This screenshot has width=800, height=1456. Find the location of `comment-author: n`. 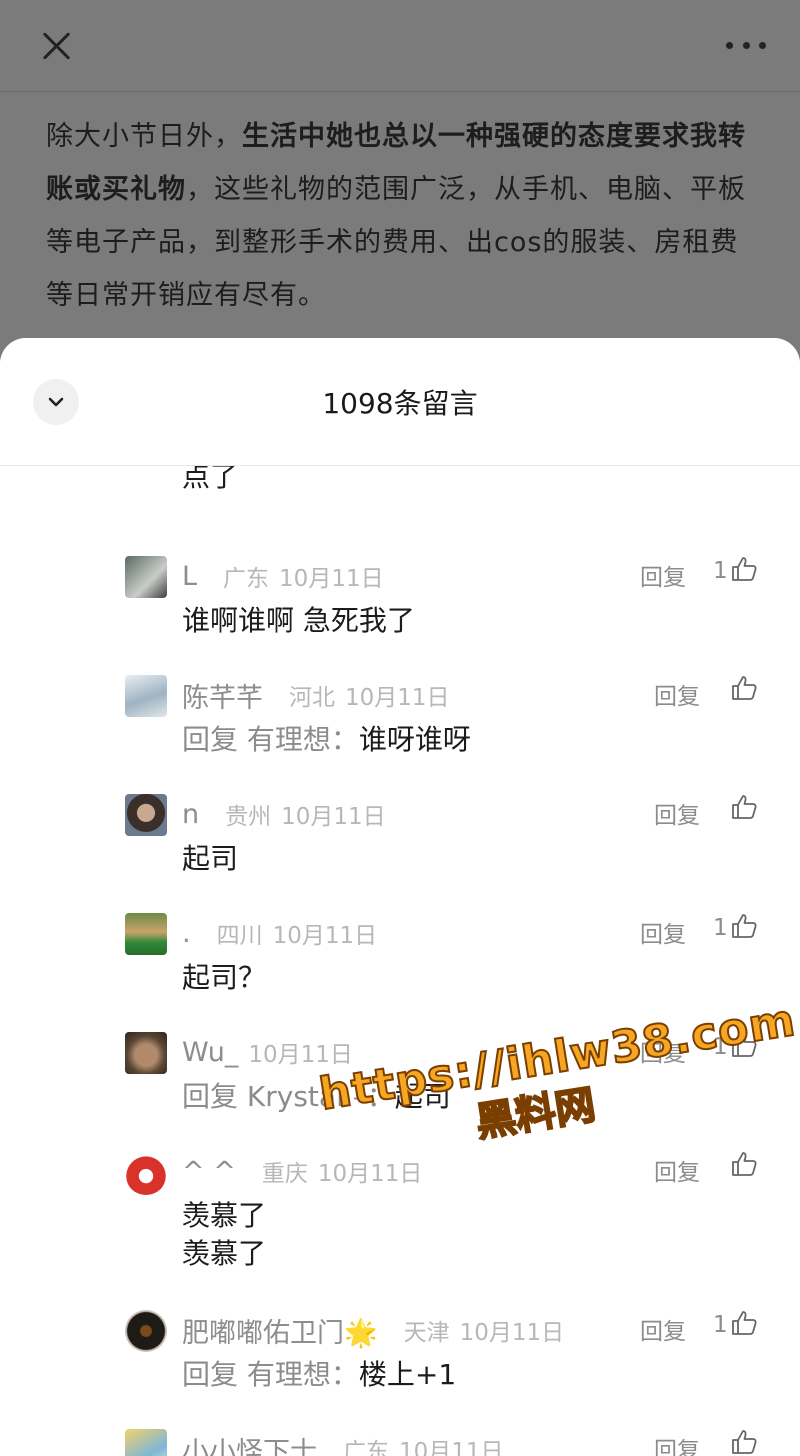

comment-author: n is located at coordinates (190, 814).